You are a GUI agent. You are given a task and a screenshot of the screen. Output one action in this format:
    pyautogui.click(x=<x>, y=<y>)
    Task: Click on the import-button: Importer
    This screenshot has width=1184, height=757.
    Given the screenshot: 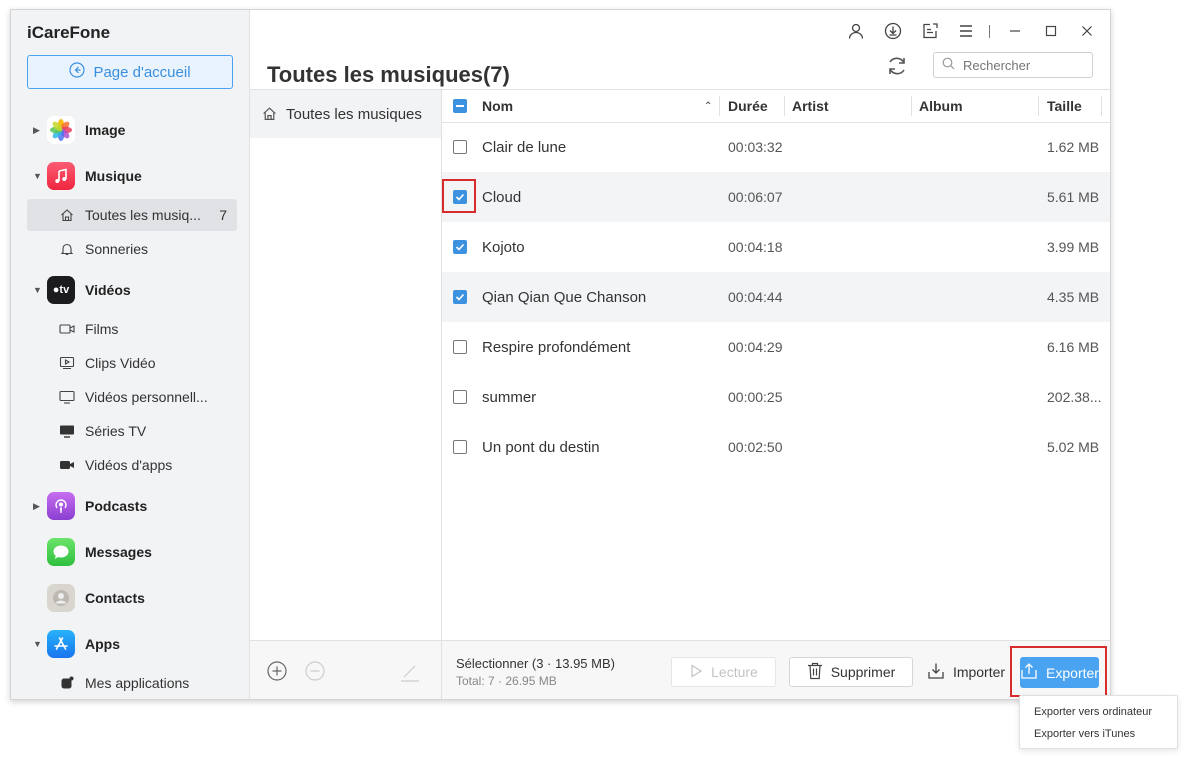 What is the action you would take?
    pyautogui.click(x=966, y=672)
    